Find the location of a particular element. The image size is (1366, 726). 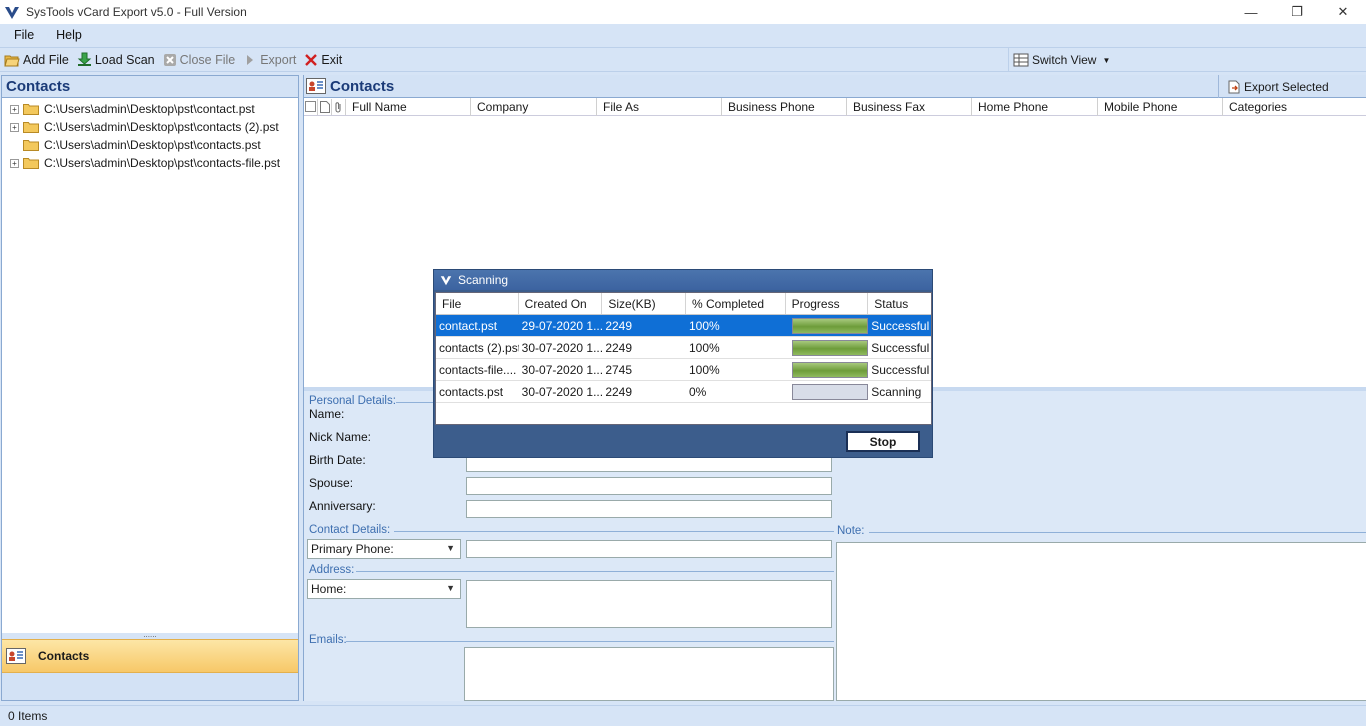

close-file-button: Close File is located at coordinates (199, 59).